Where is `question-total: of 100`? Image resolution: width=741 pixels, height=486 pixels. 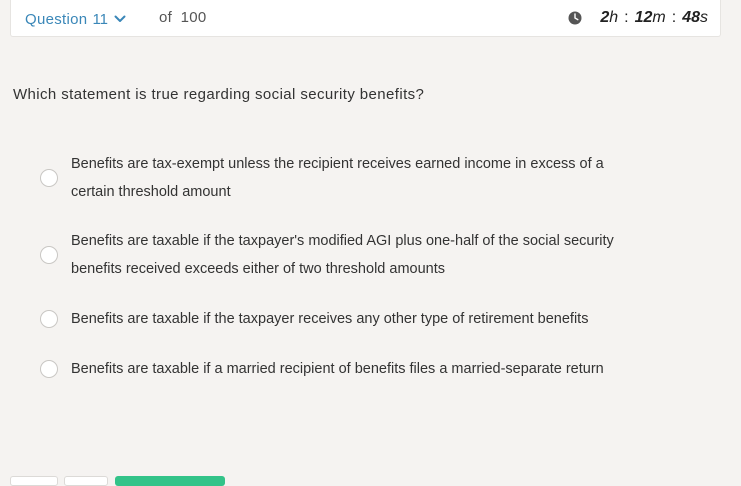
question-total: of 100 is located at coordinates (183, 17).